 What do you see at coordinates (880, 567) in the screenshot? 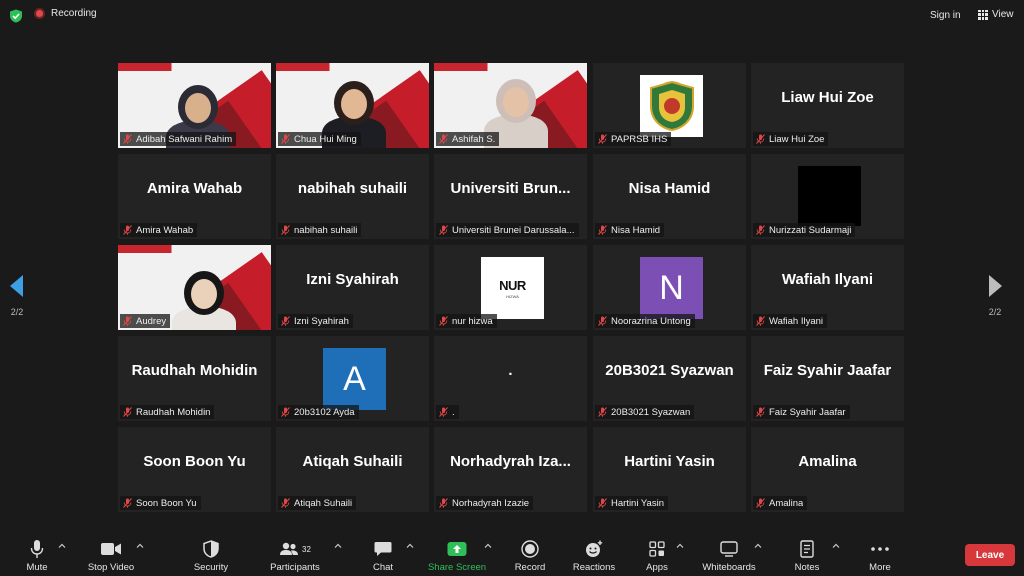
I see `more-label: More` at bounding box center [880, 567].